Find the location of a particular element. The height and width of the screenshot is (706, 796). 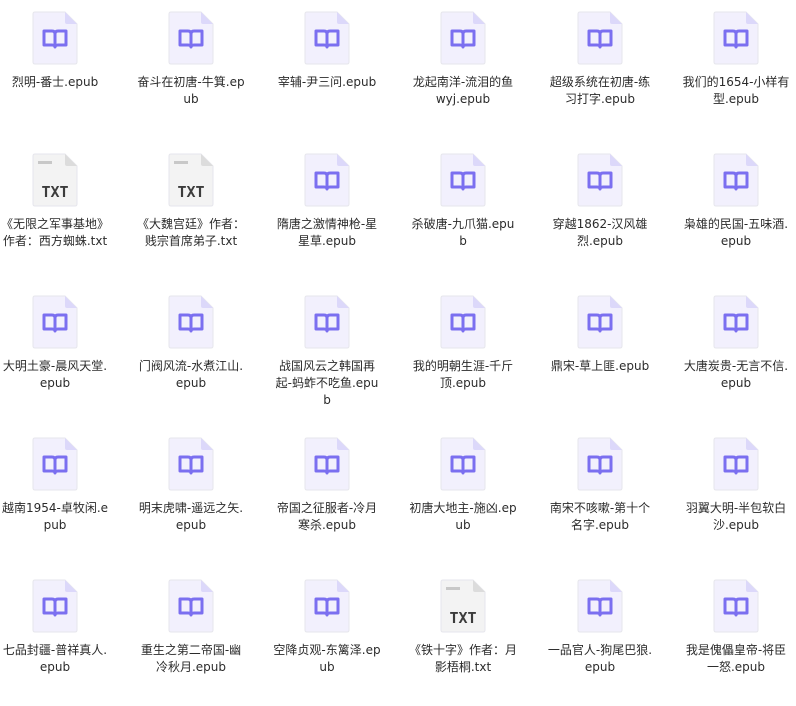

file-item: 战国风云之韩国再起-蚂蚱不吃鱼.epub is located at coordinates (337, 349).